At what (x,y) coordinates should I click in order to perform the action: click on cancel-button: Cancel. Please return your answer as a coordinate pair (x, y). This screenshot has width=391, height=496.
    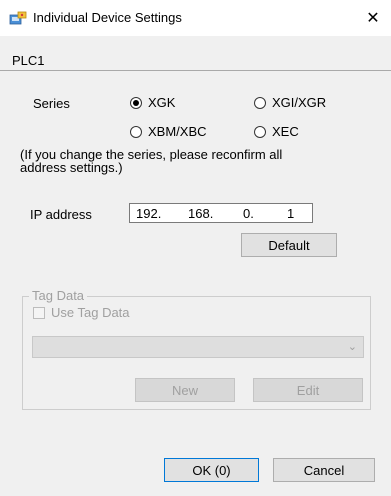
    Looking at the image, I should click on (324, 470).